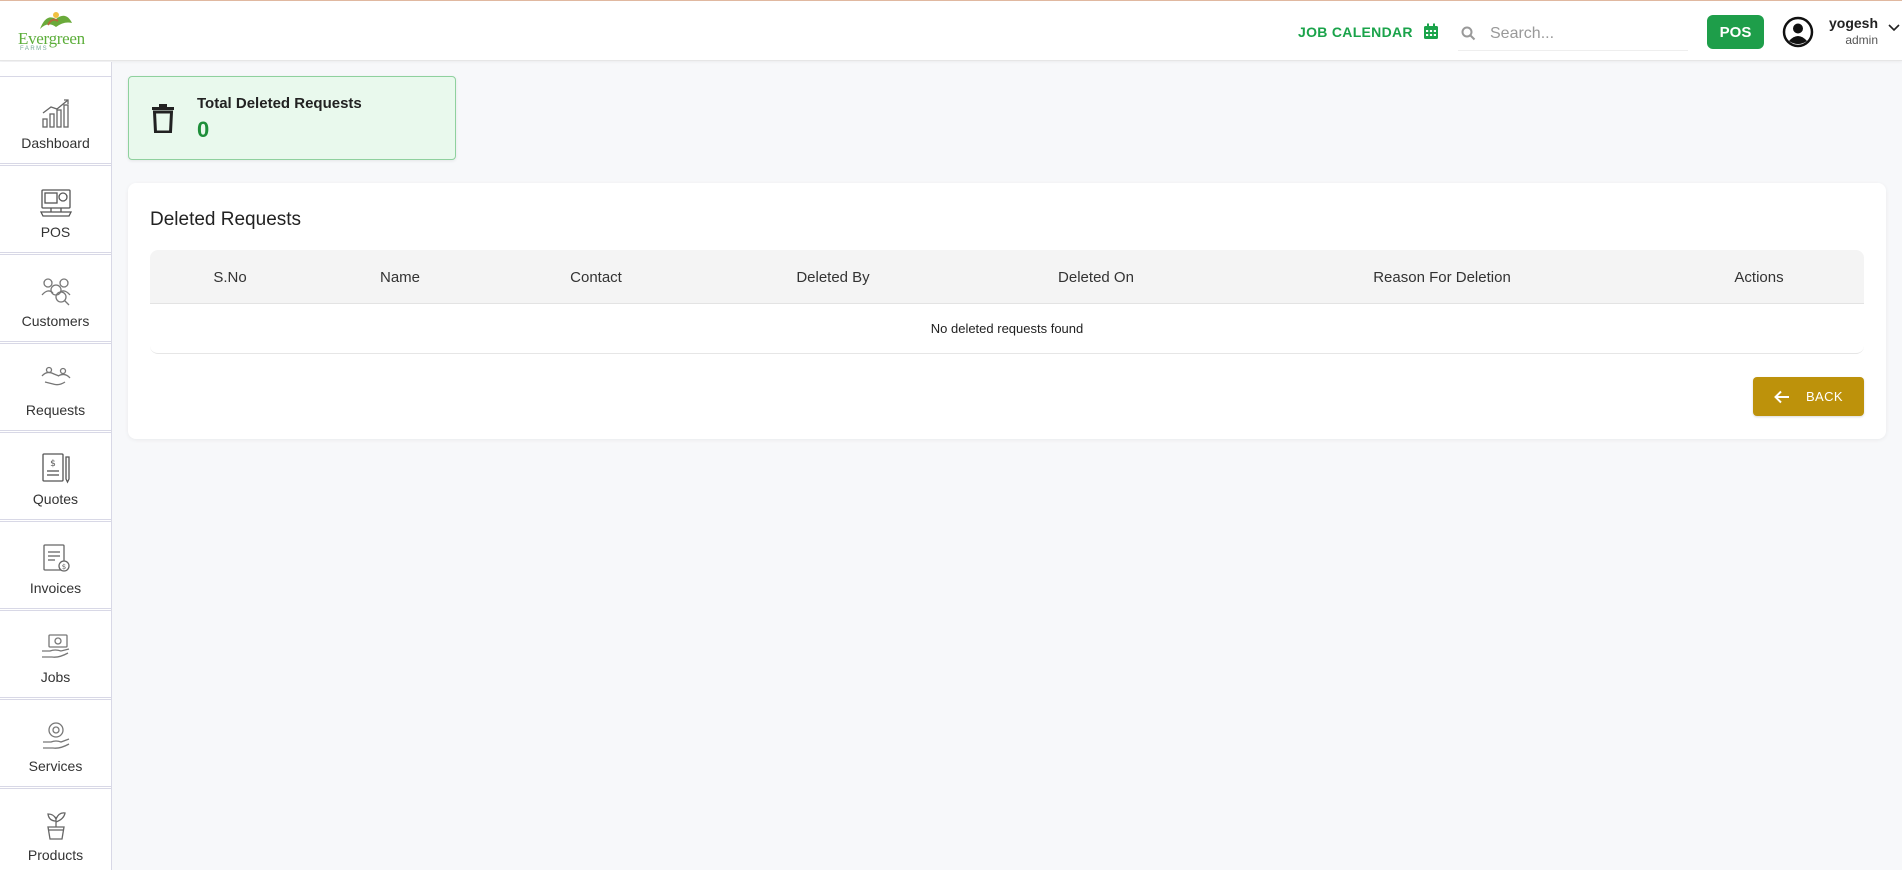 This screenshot has height=870, width=1902. I want to click on sidebar-item-label: Services, so click(55, 766).